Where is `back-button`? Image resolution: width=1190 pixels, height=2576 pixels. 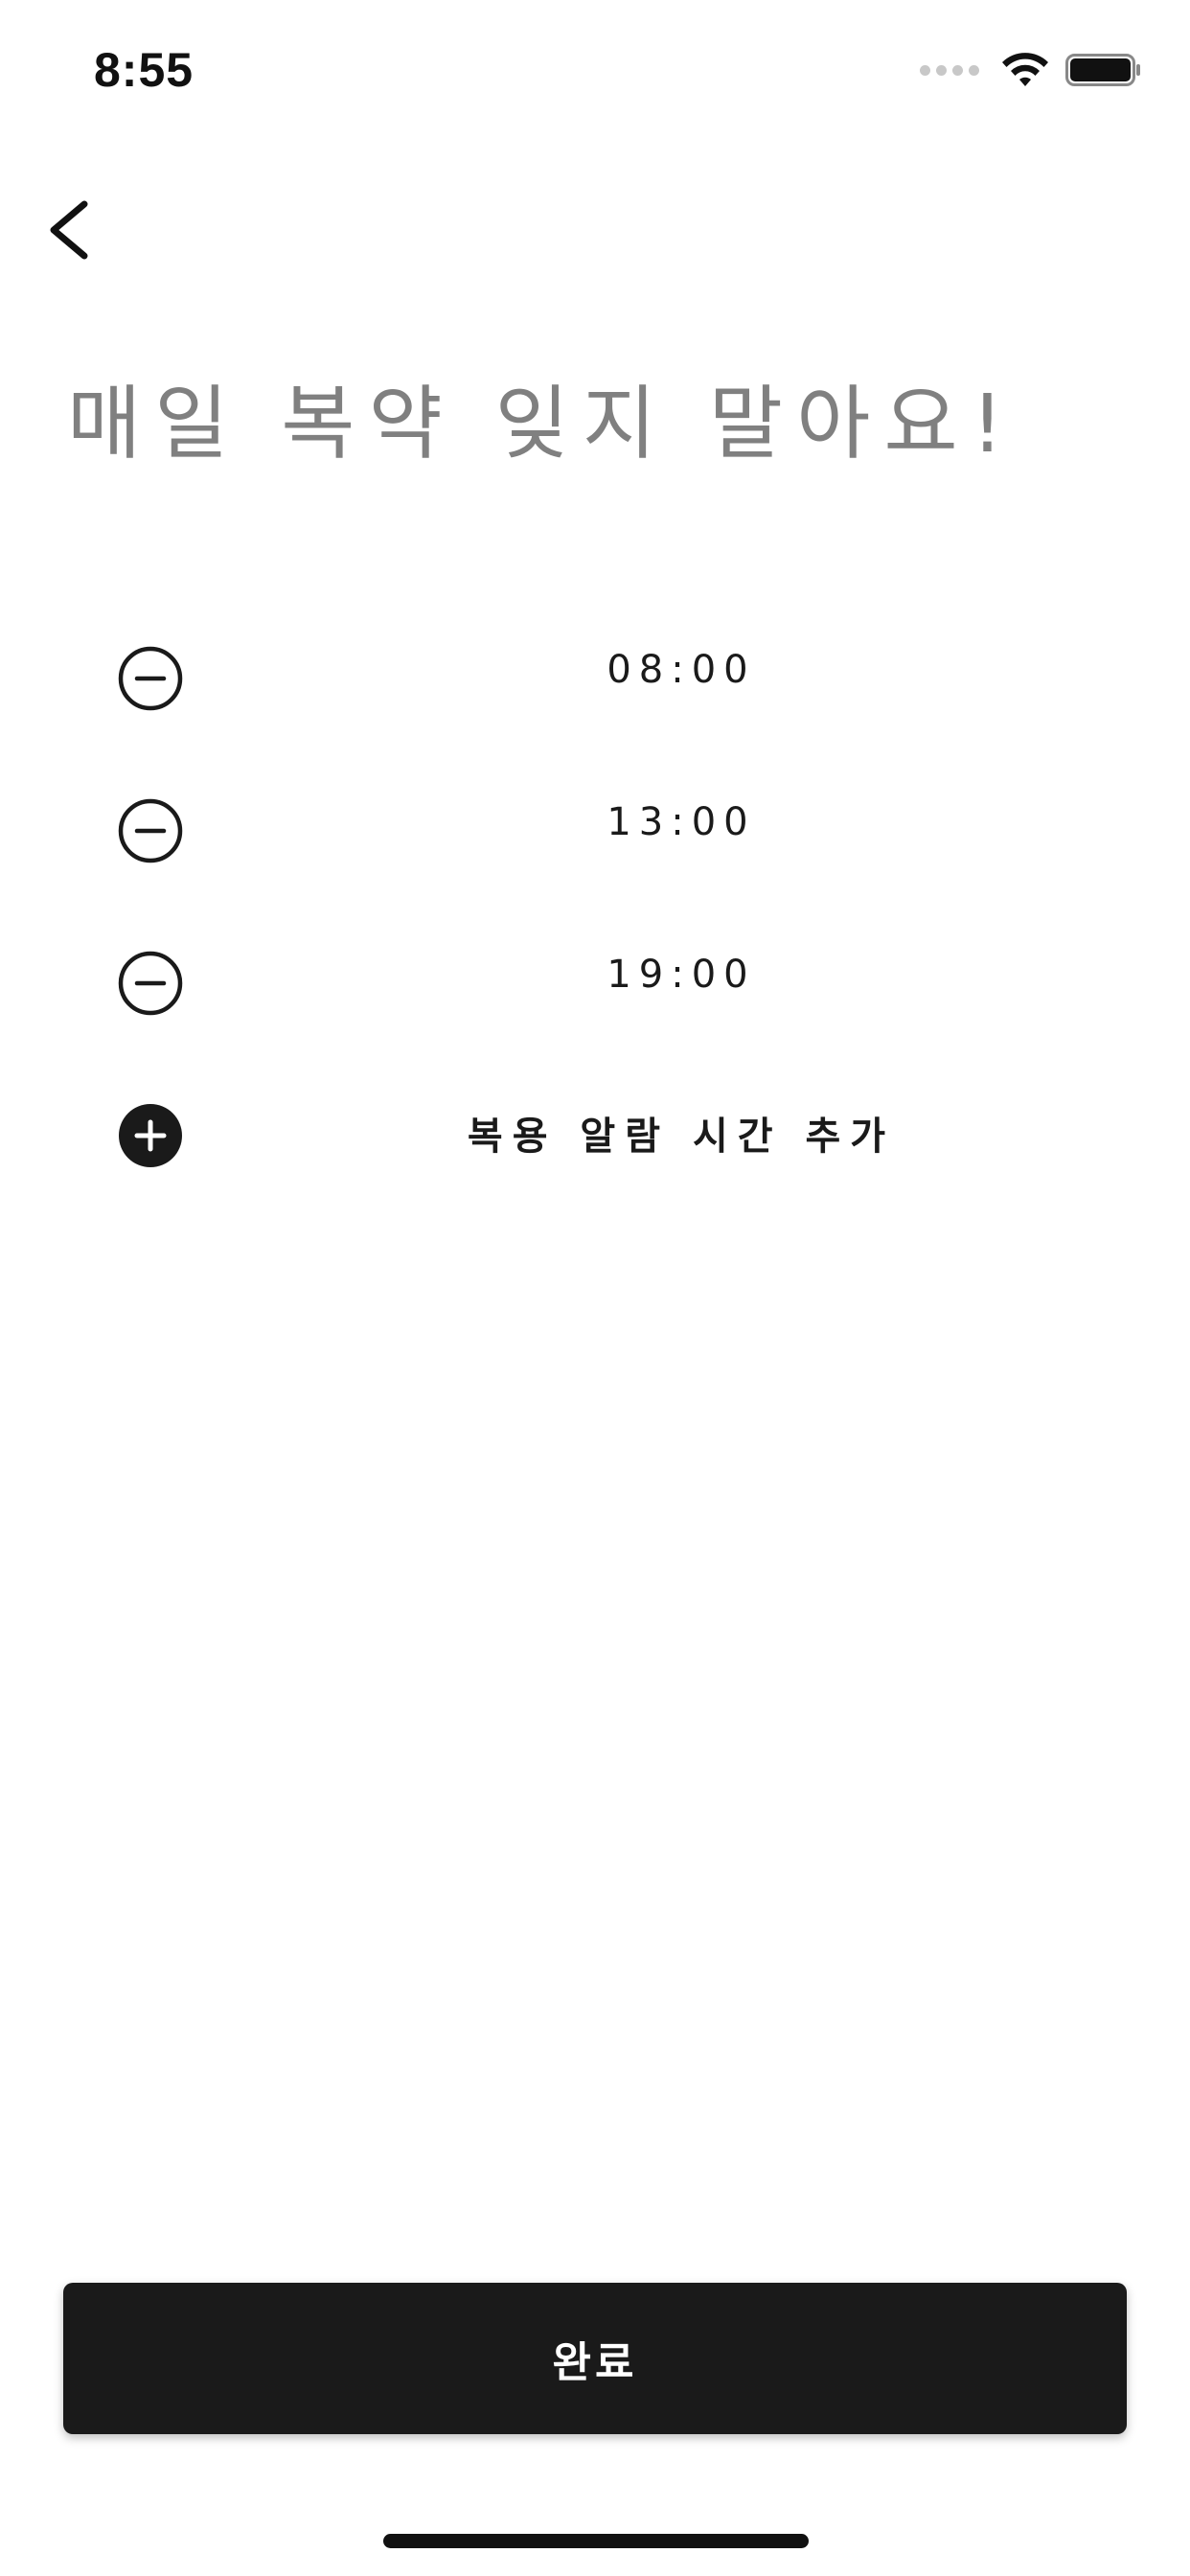 back-button is located at coordinates (70, 230).